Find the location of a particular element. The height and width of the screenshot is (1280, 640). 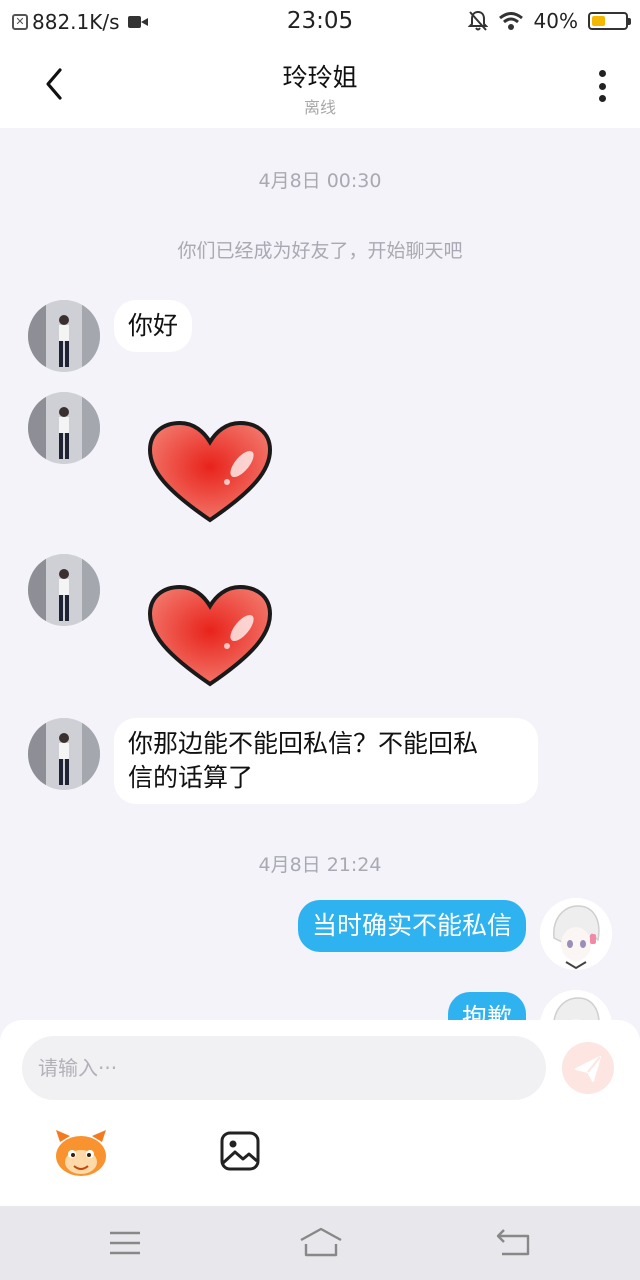

image-icon is located at coordinates (240, 1151).